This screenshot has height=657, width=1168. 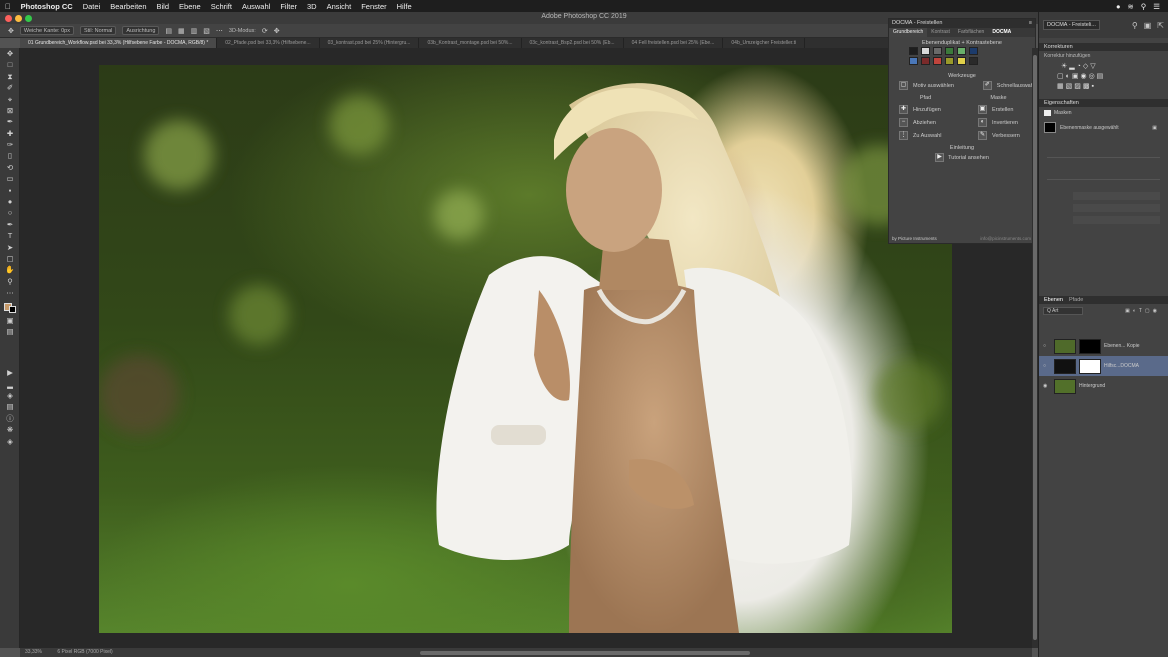 What do you see at coordinates (1130, 6) in the screenshot?
I see `wifi-icon: ≋` at bounding box center [1130, 6].